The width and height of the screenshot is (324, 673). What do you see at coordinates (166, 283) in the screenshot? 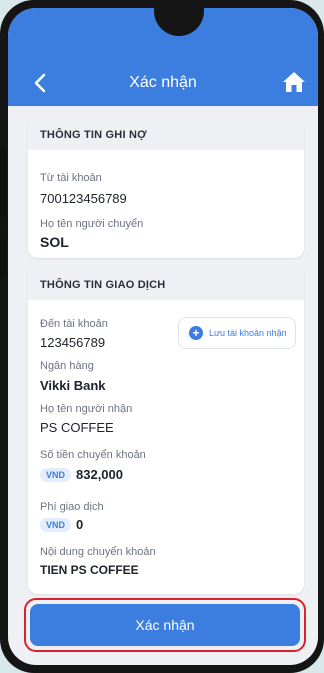
I see `transaction-section-title: THÔNG TIN GIAO DỊCH` at bounding box center [166, 283].